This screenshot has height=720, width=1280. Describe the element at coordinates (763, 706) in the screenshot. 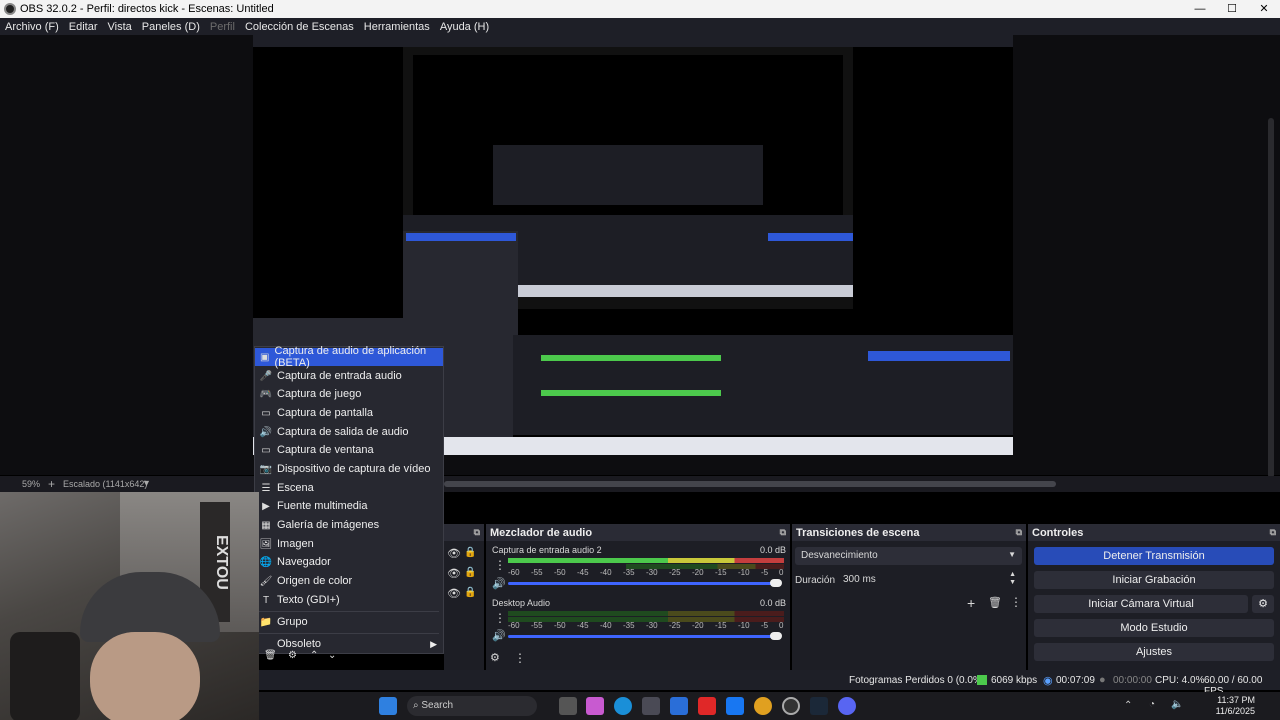

I see `chrome-icon` at that location.